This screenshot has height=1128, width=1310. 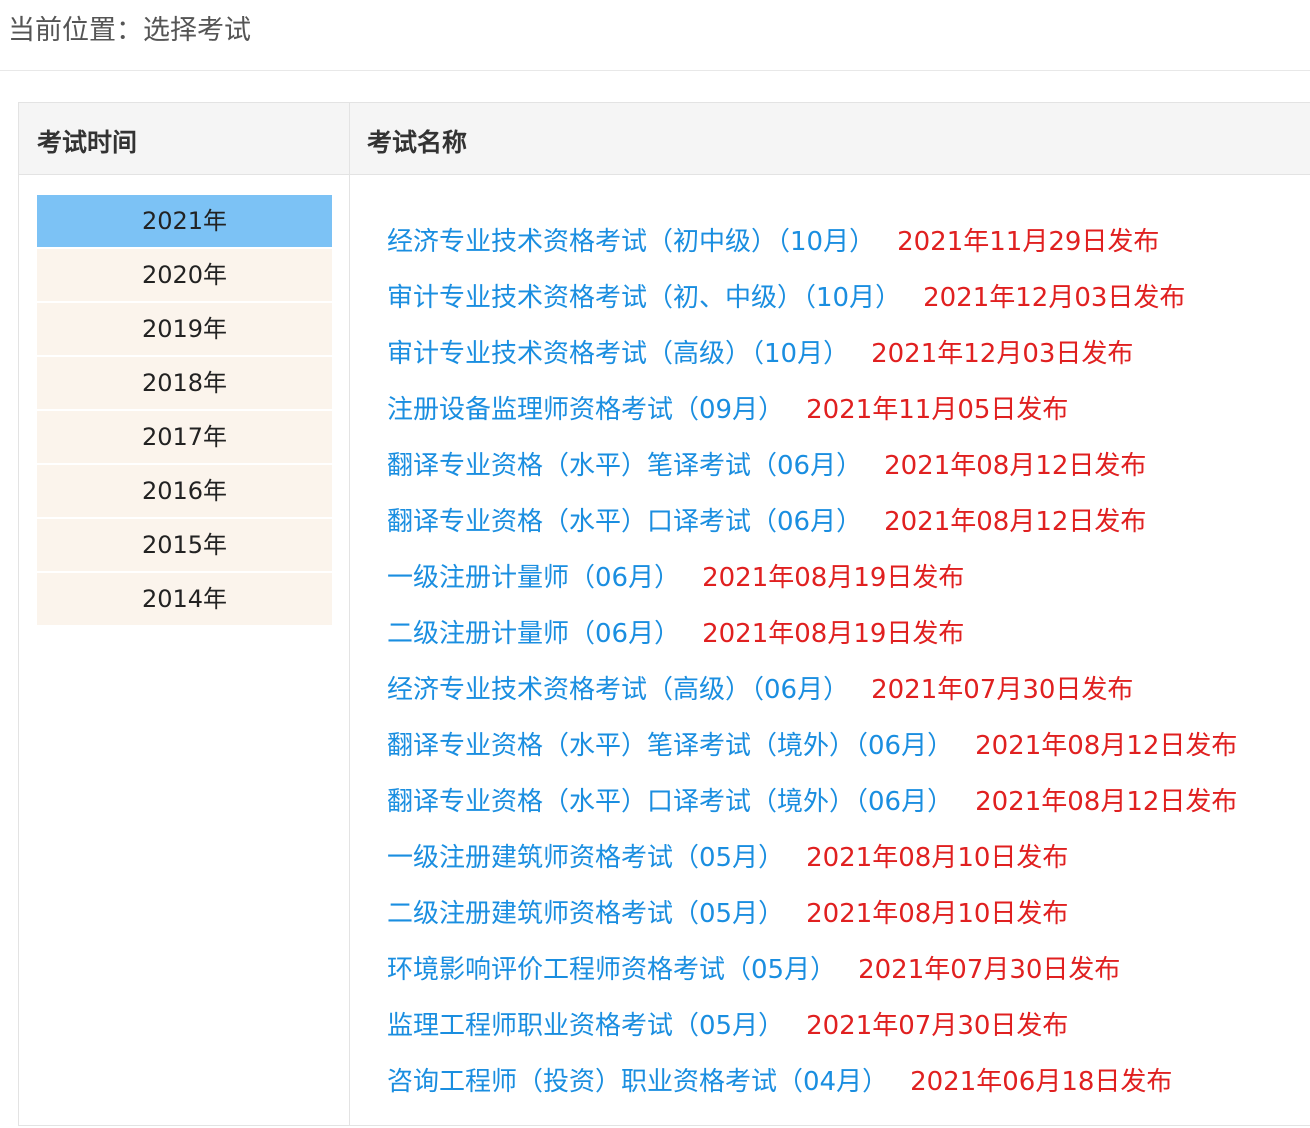 What do you see at coordinates (184, 275) in the screenshot?
I see `year-item: 2020年` at bounding box center [184, 275].